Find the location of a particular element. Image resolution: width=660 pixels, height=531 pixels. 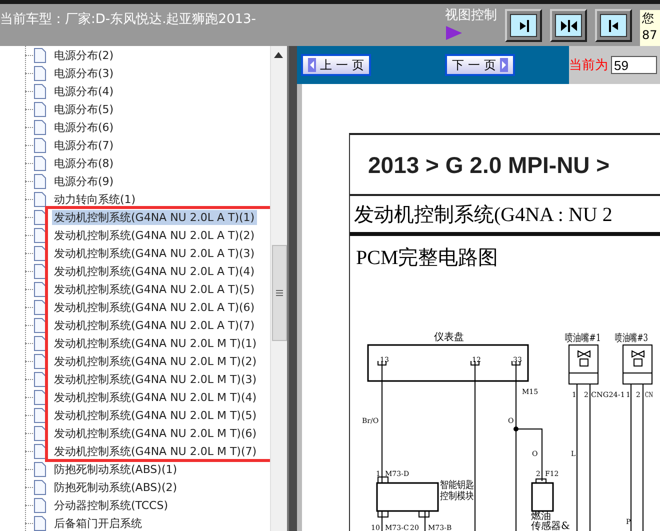

tree-item: 发动机控制系统(G4NA NU 2.0L M T)(1) is located at coordinates (155, 343).